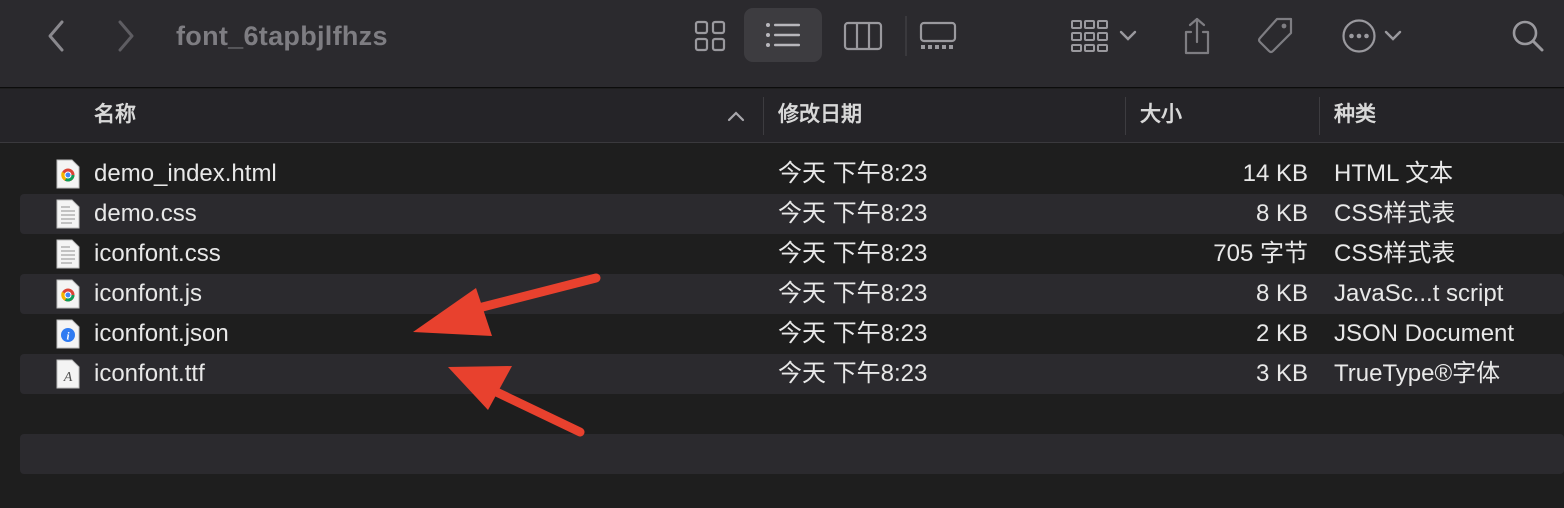  I want to click on file-kind: HTML 文本, so click(1394, 173).